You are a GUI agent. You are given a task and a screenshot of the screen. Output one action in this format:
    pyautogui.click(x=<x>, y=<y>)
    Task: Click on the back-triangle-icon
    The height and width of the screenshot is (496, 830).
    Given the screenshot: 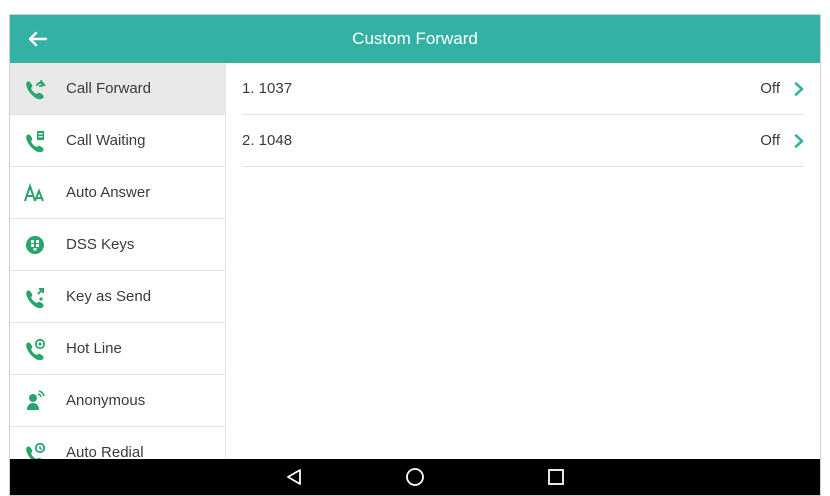 What is the action you would take?
    pyautogui.click(x=294, y=477)
    